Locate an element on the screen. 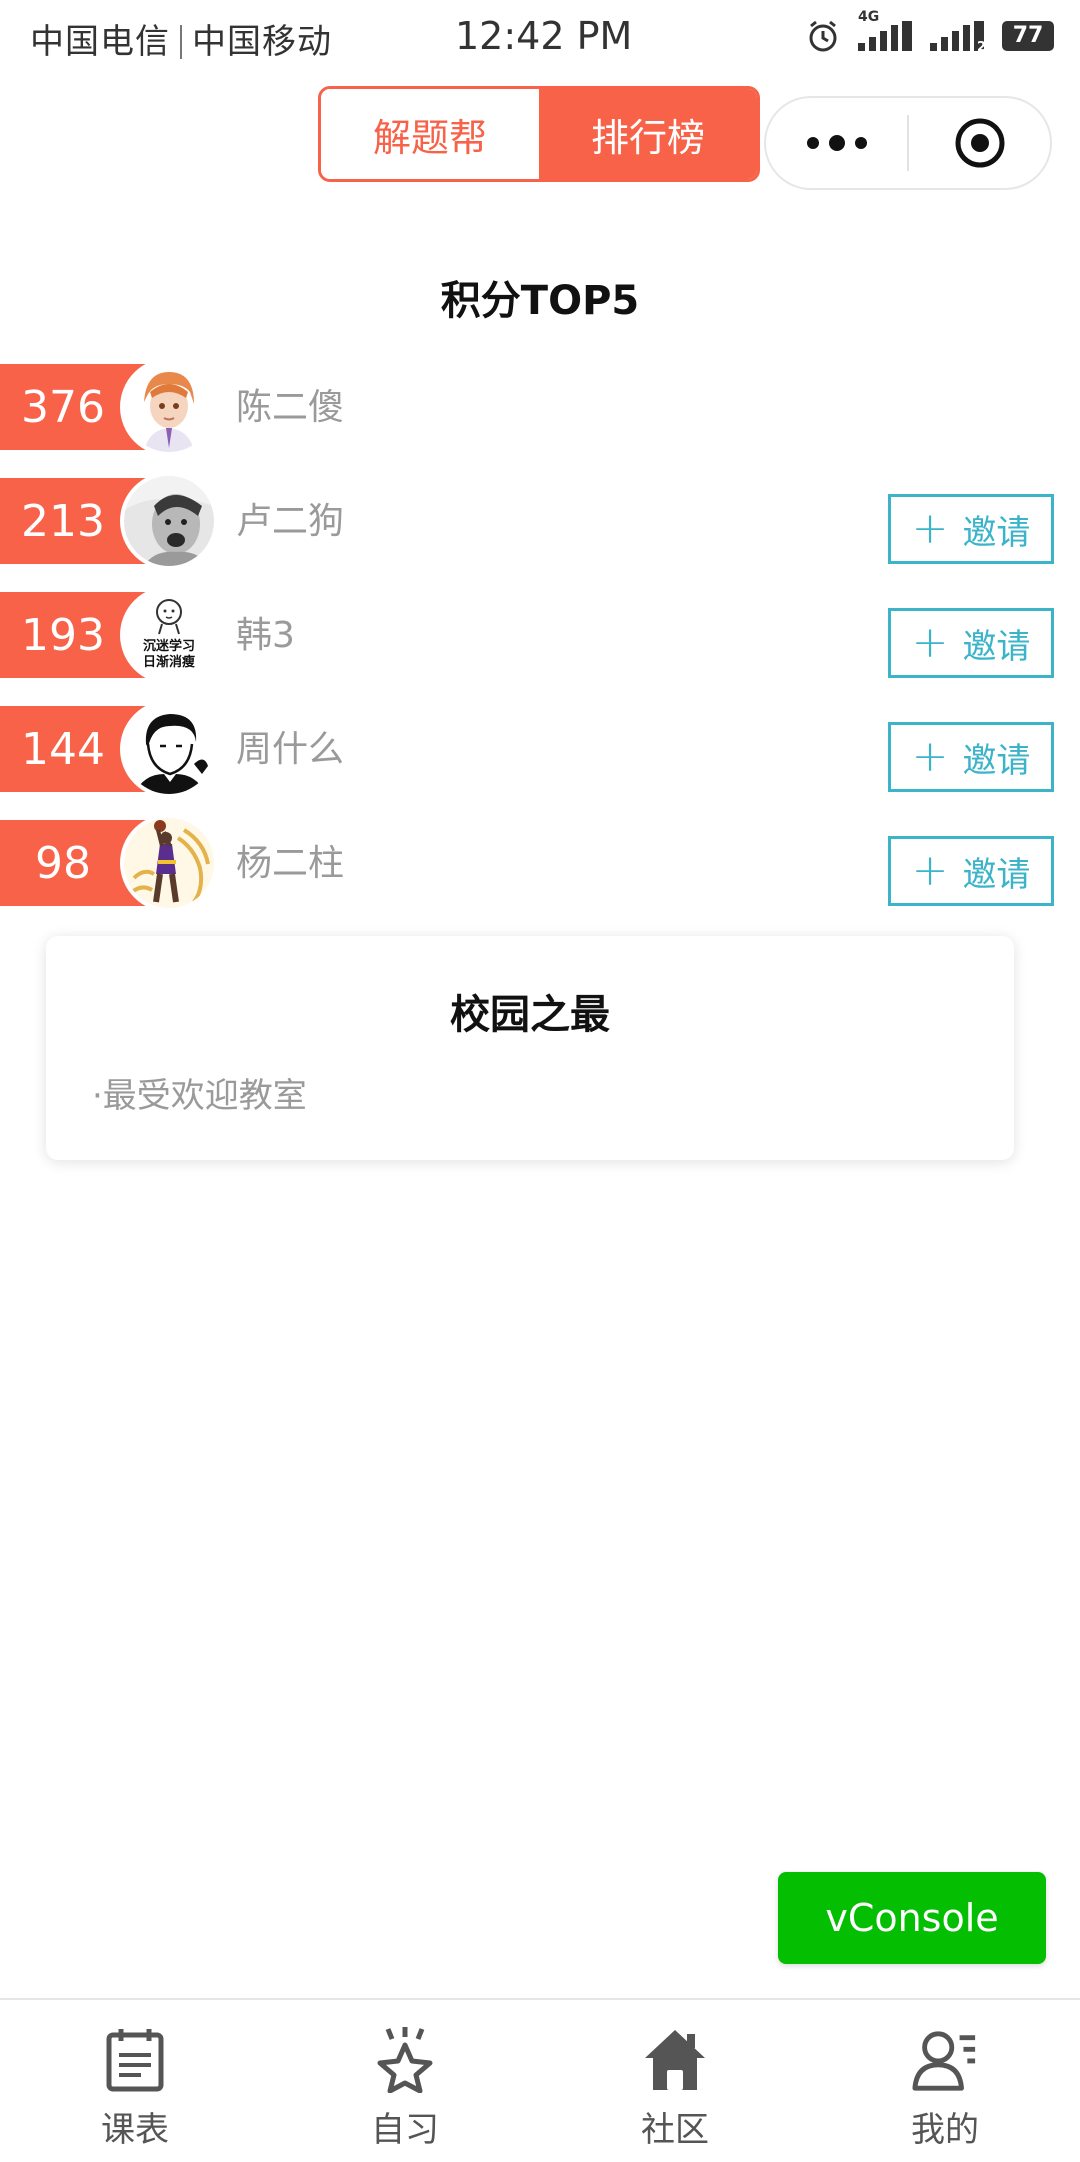 The width and height of the screenshot is (1080, 2162). tab-self-study: 自习 is located at coordinates (405, 2081).